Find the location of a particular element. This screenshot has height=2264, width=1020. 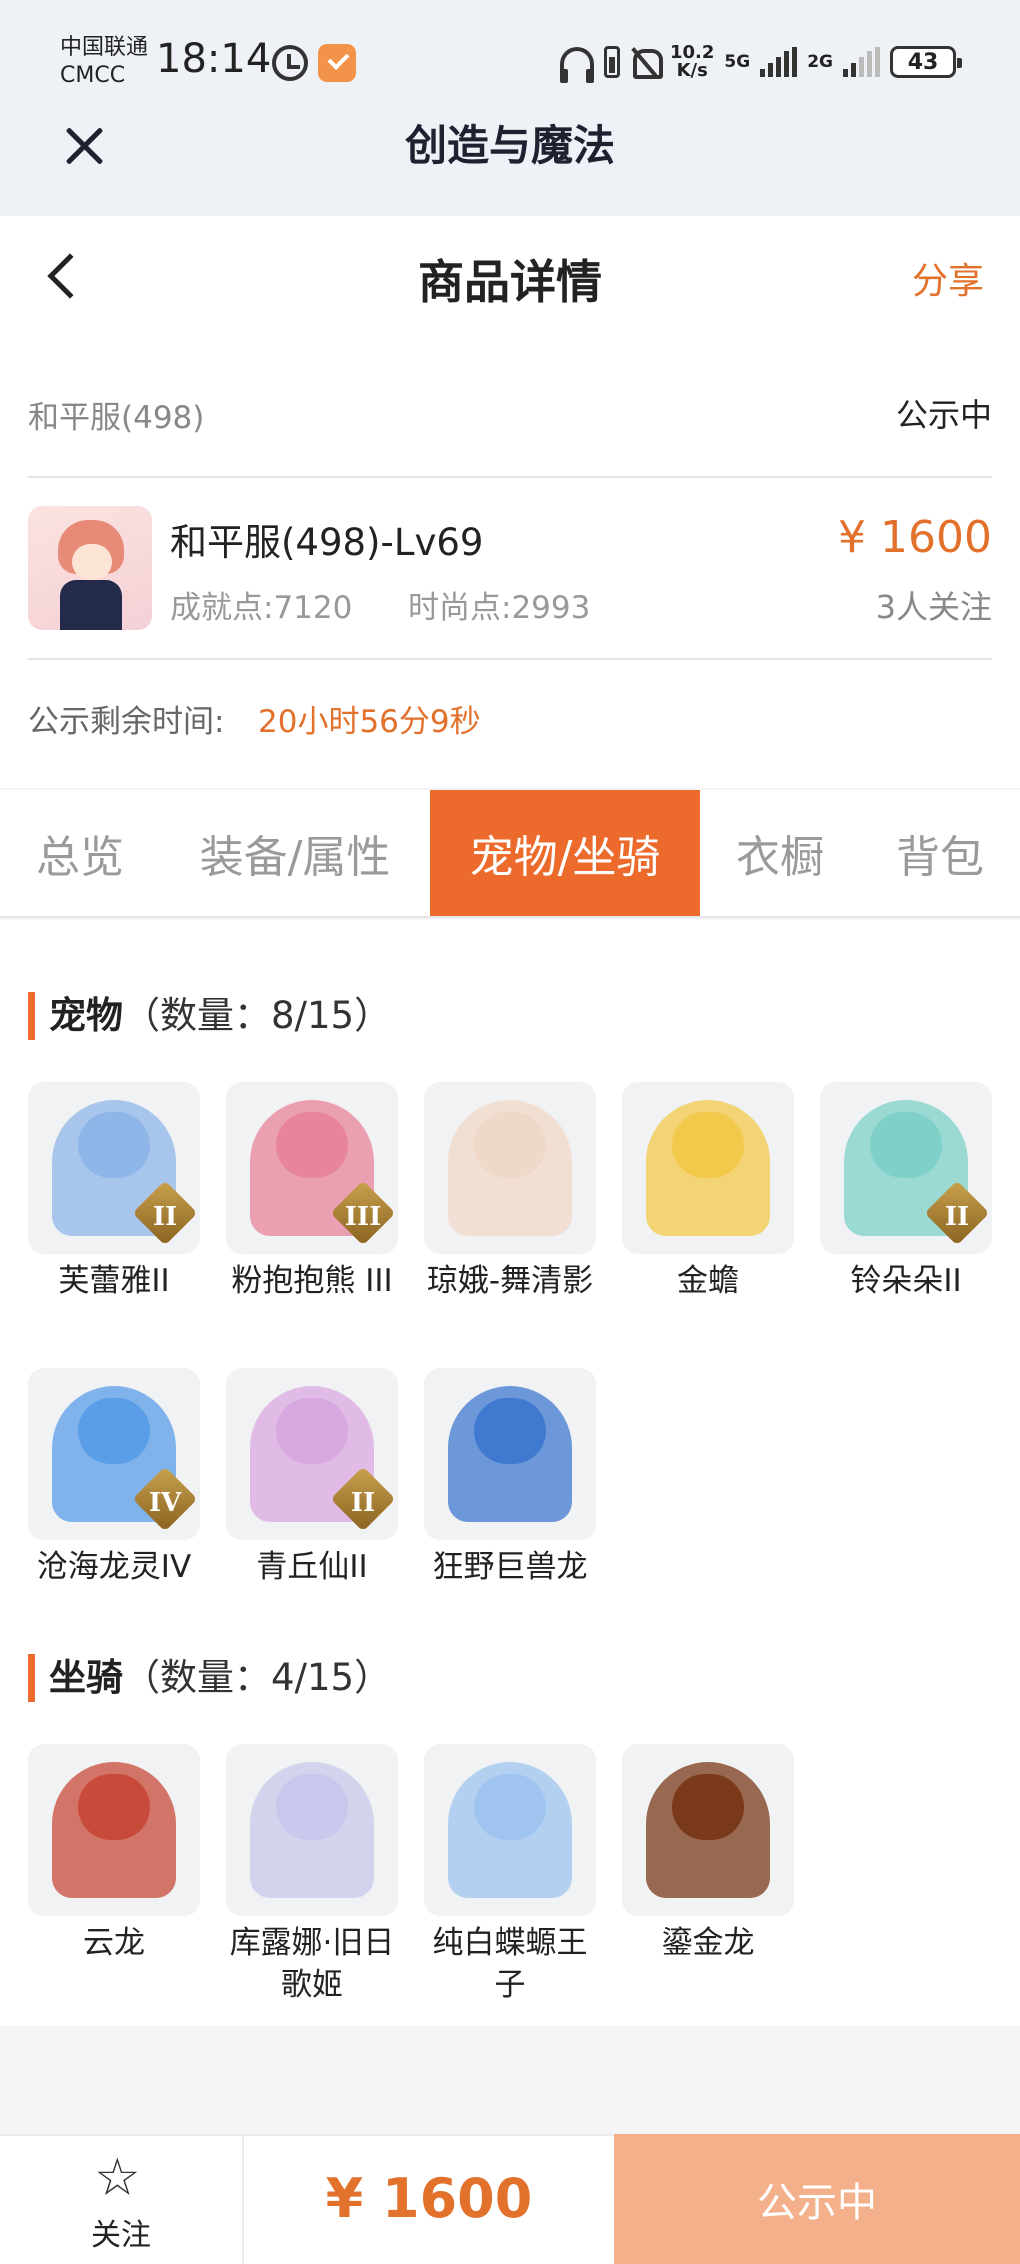

carrier: 中国联通 CMCC is located at coordinates (104, 62).